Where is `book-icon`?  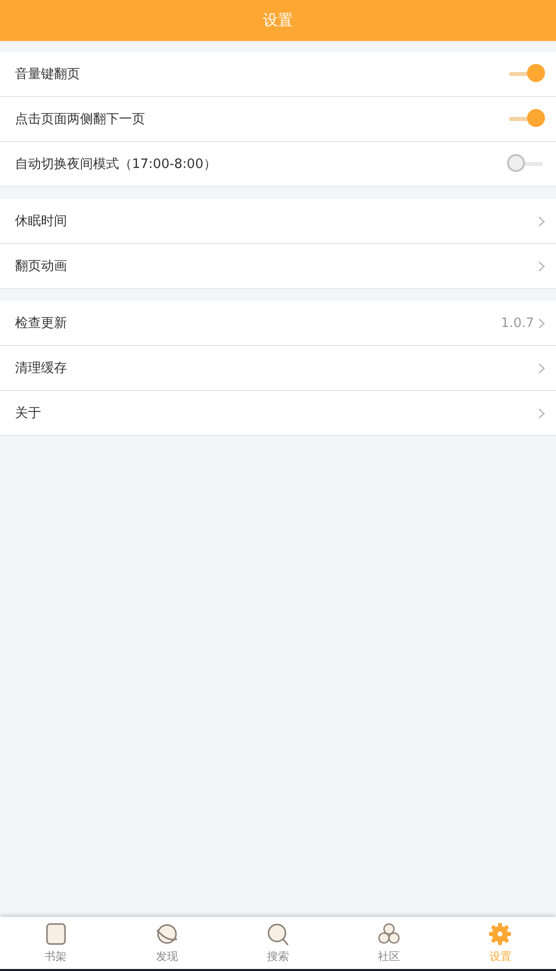 book-icon is located at coordinates (56, 934).